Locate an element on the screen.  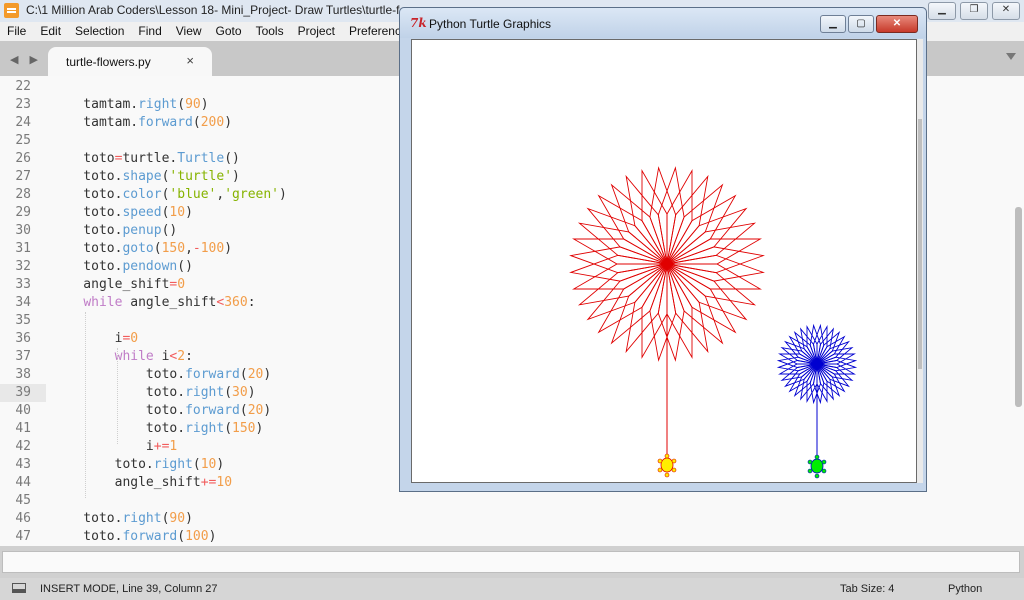
code-line: tamtam.right(90) is located at coordinates (130, 105).